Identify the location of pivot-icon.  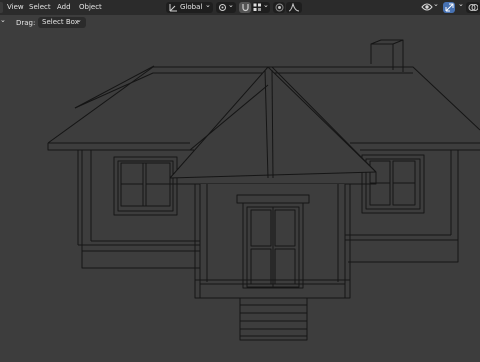
(222, 7).